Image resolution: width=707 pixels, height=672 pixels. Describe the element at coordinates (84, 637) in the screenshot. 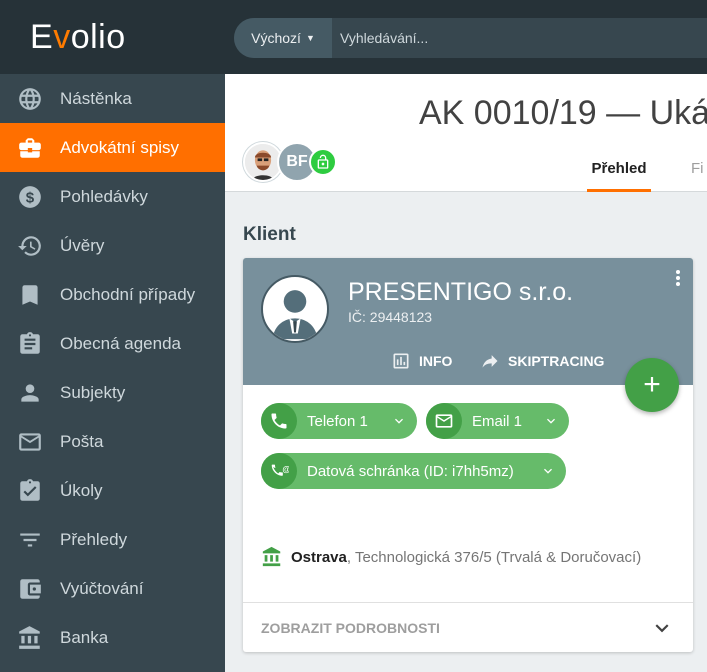

I see `sidebar-item-label: Banka` at that location.